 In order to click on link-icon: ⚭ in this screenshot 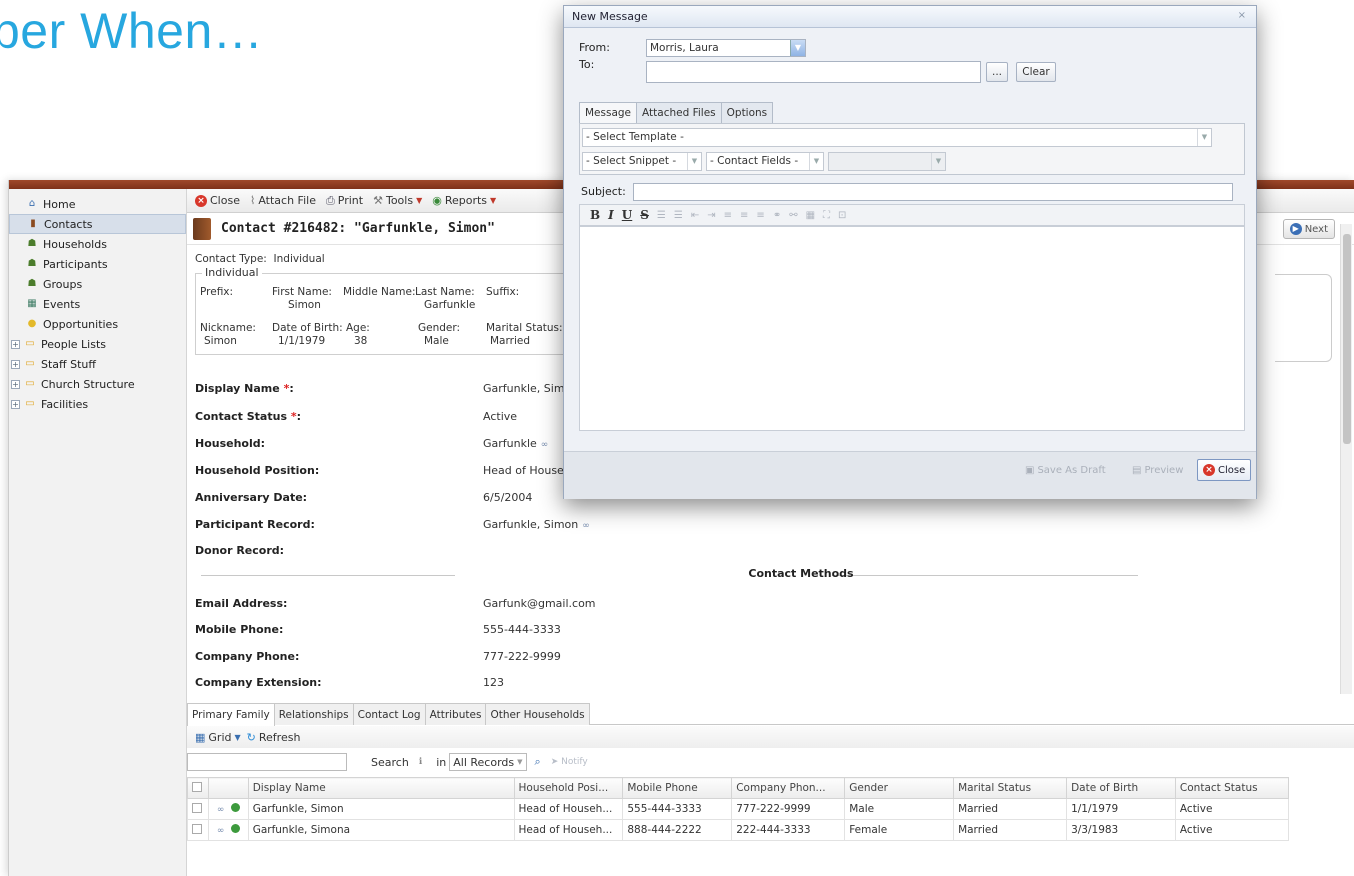, I will do `click(777, 215)`.